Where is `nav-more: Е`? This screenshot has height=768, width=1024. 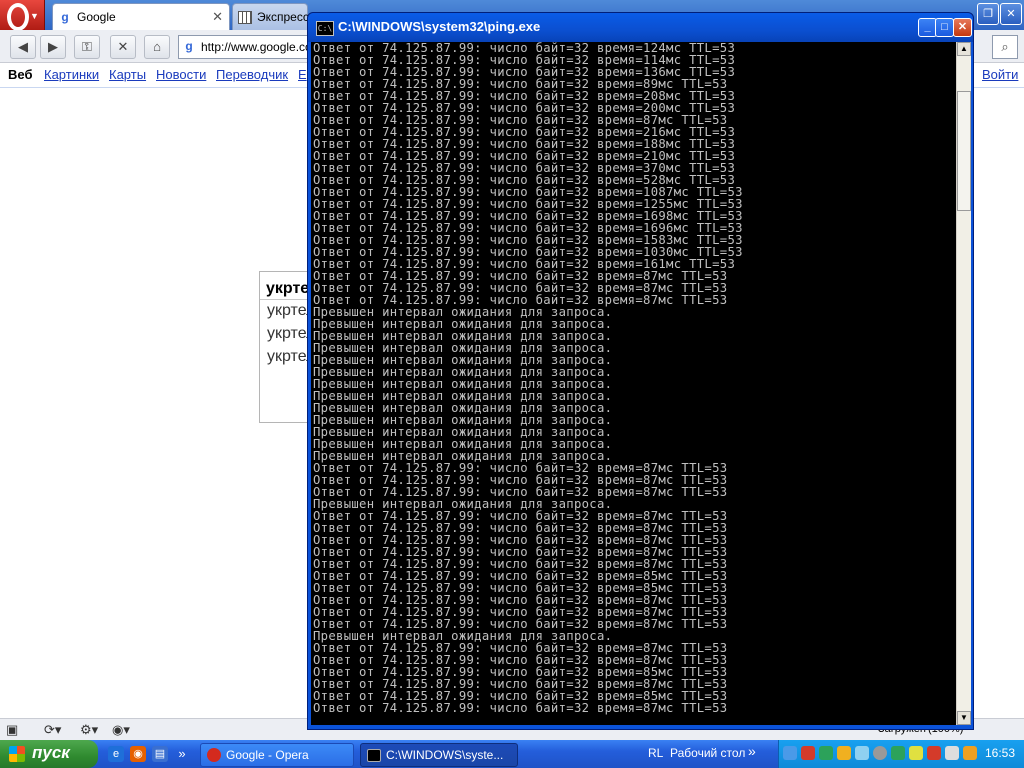 nav-more: Е is located at coordinates (302, 74).